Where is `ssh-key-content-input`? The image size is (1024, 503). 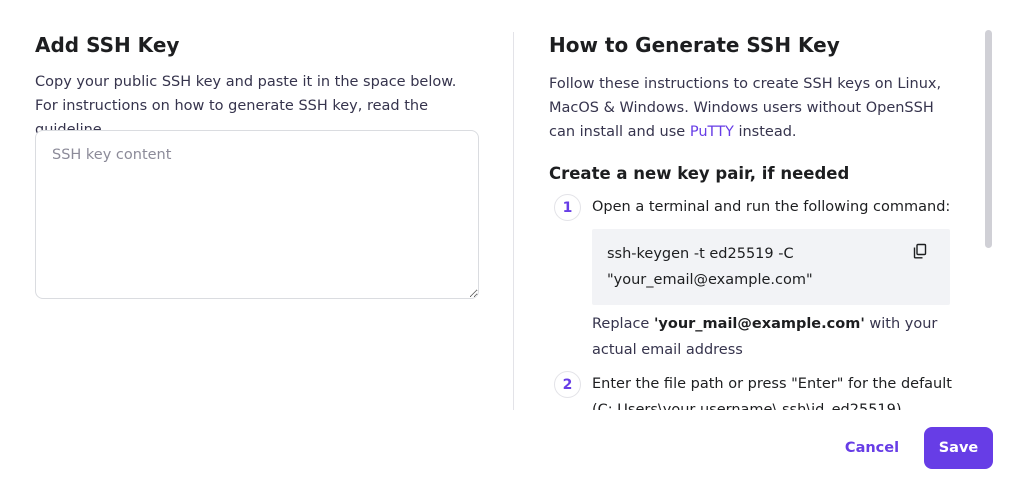 ssh-key-content-input is located at coordinates (257, 214).